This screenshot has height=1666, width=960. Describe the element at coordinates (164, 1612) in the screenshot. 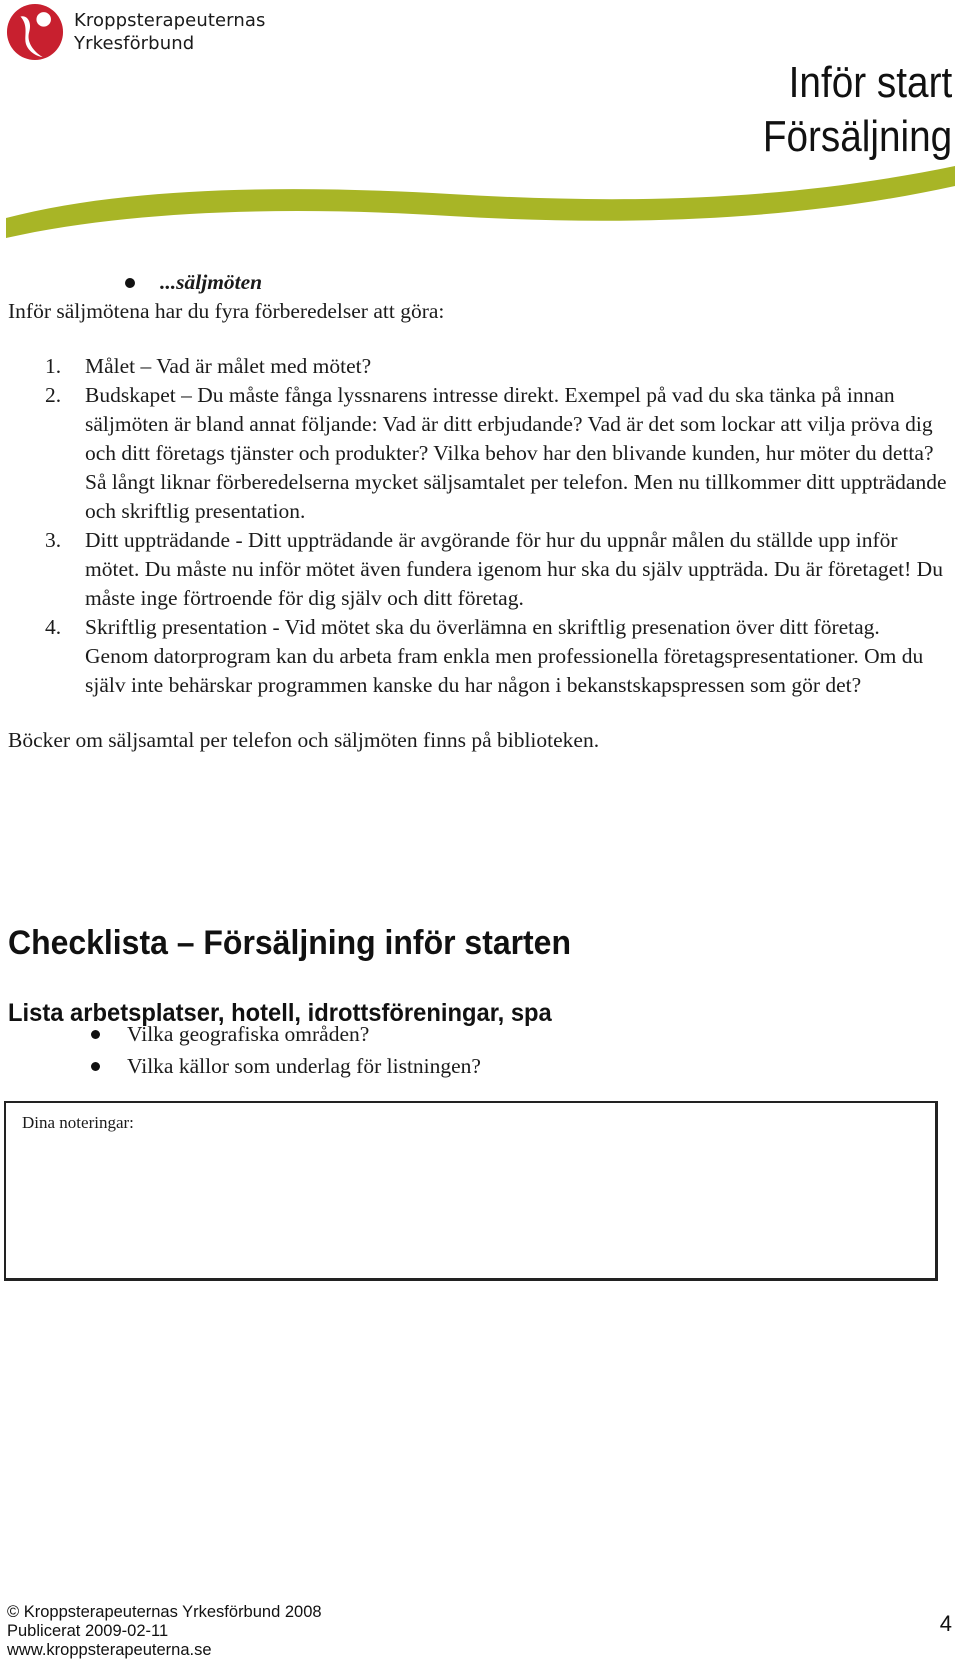

I see `footer-copyright: © Kroppsterapeuternas Yrkesförbund 2008` at that location.